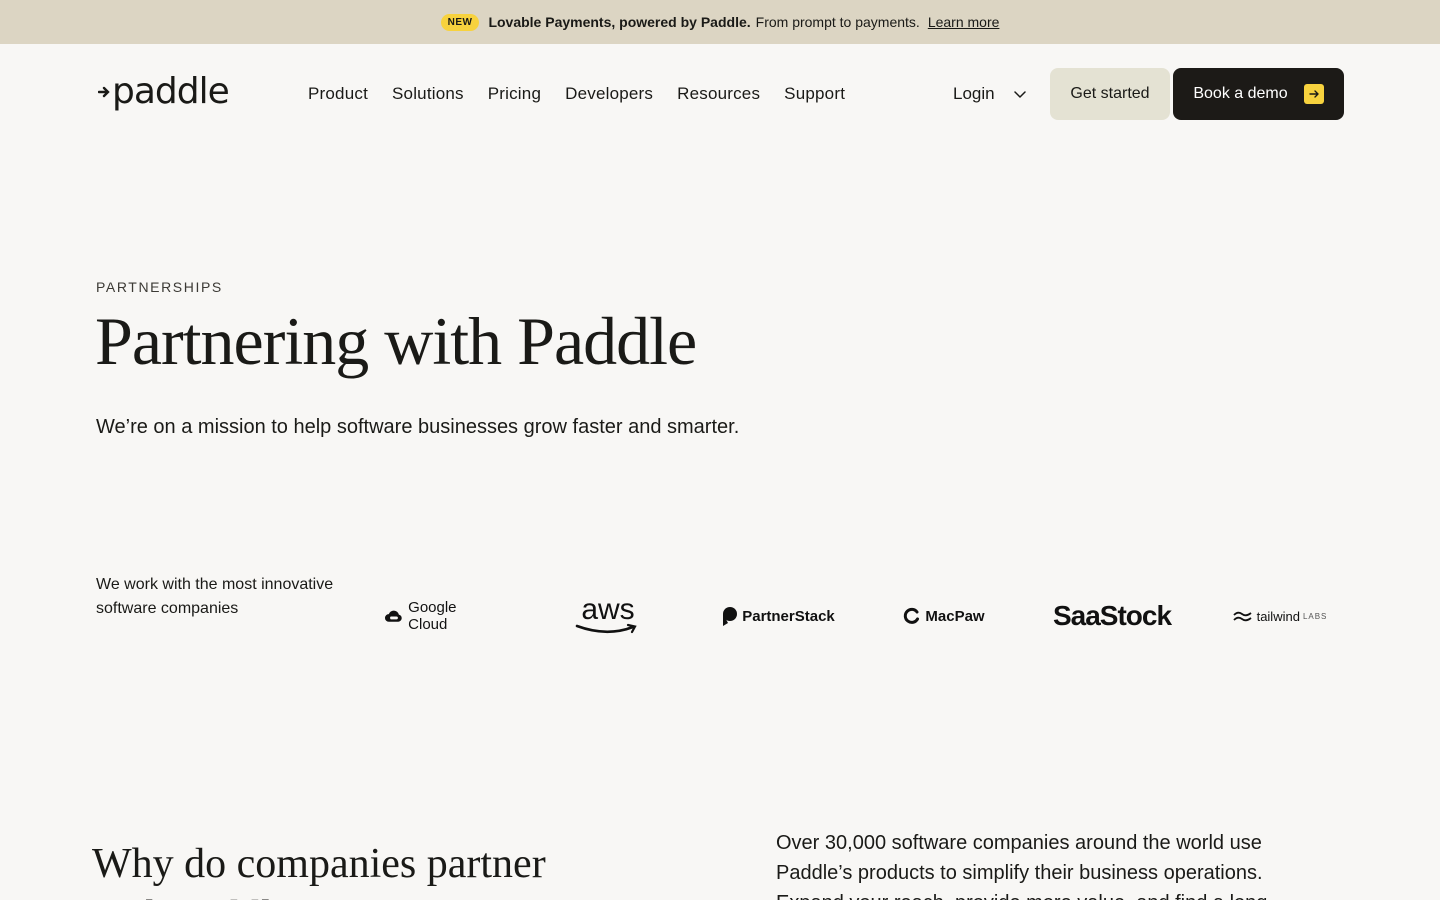 This screenshot has height=900, width=1440. What do you see at coordinates (964, 22) in the screenshot?
I see `learn-more-link: Learn more` at bounding box center [964, 22].